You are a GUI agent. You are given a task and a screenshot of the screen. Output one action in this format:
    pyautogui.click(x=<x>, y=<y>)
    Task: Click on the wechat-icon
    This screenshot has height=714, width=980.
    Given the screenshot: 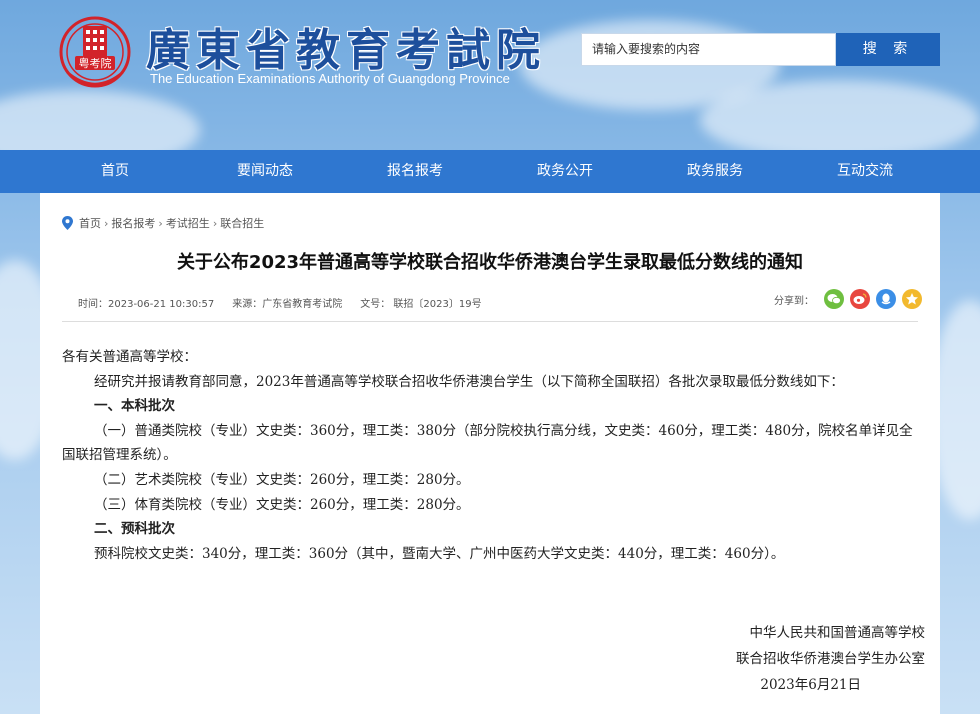 What is the action you would take?
    pyautogui.click(x=834, y=299)
    